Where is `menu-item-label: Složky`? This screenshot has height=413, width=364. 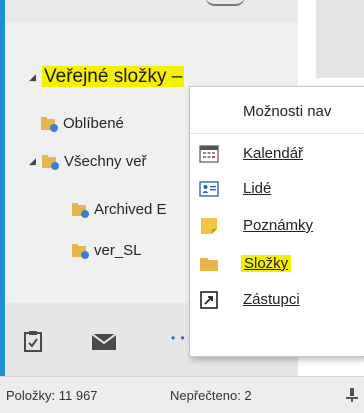
menu-item-label: Složky is located at coordinates (266, 263).